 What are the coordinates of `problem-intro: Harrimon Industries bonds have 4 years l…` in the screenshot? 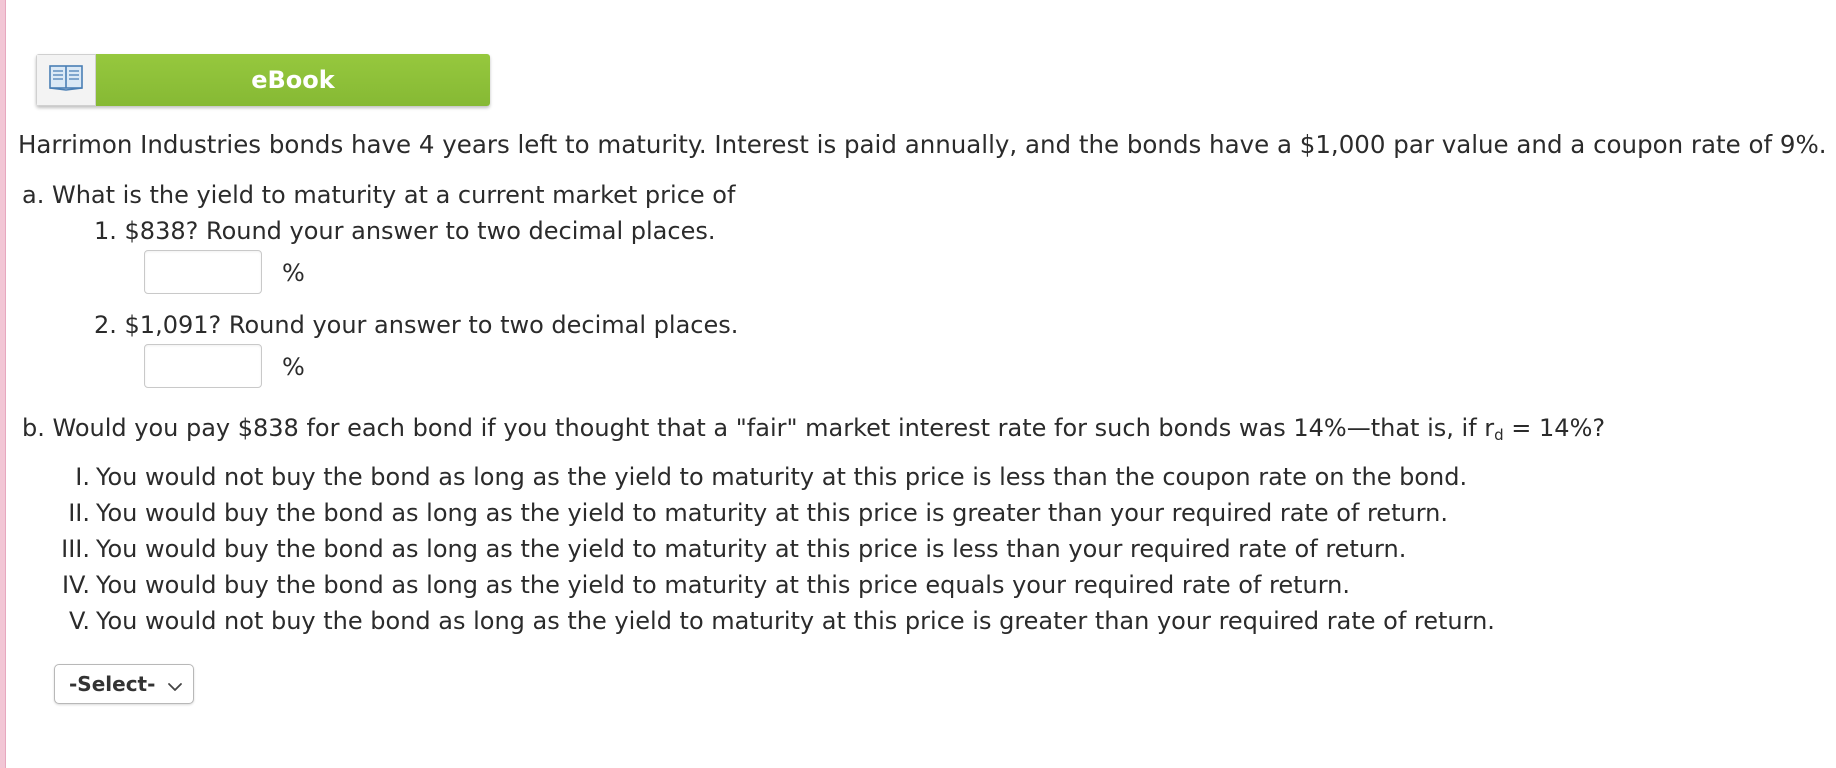 It's located at (922, 144).